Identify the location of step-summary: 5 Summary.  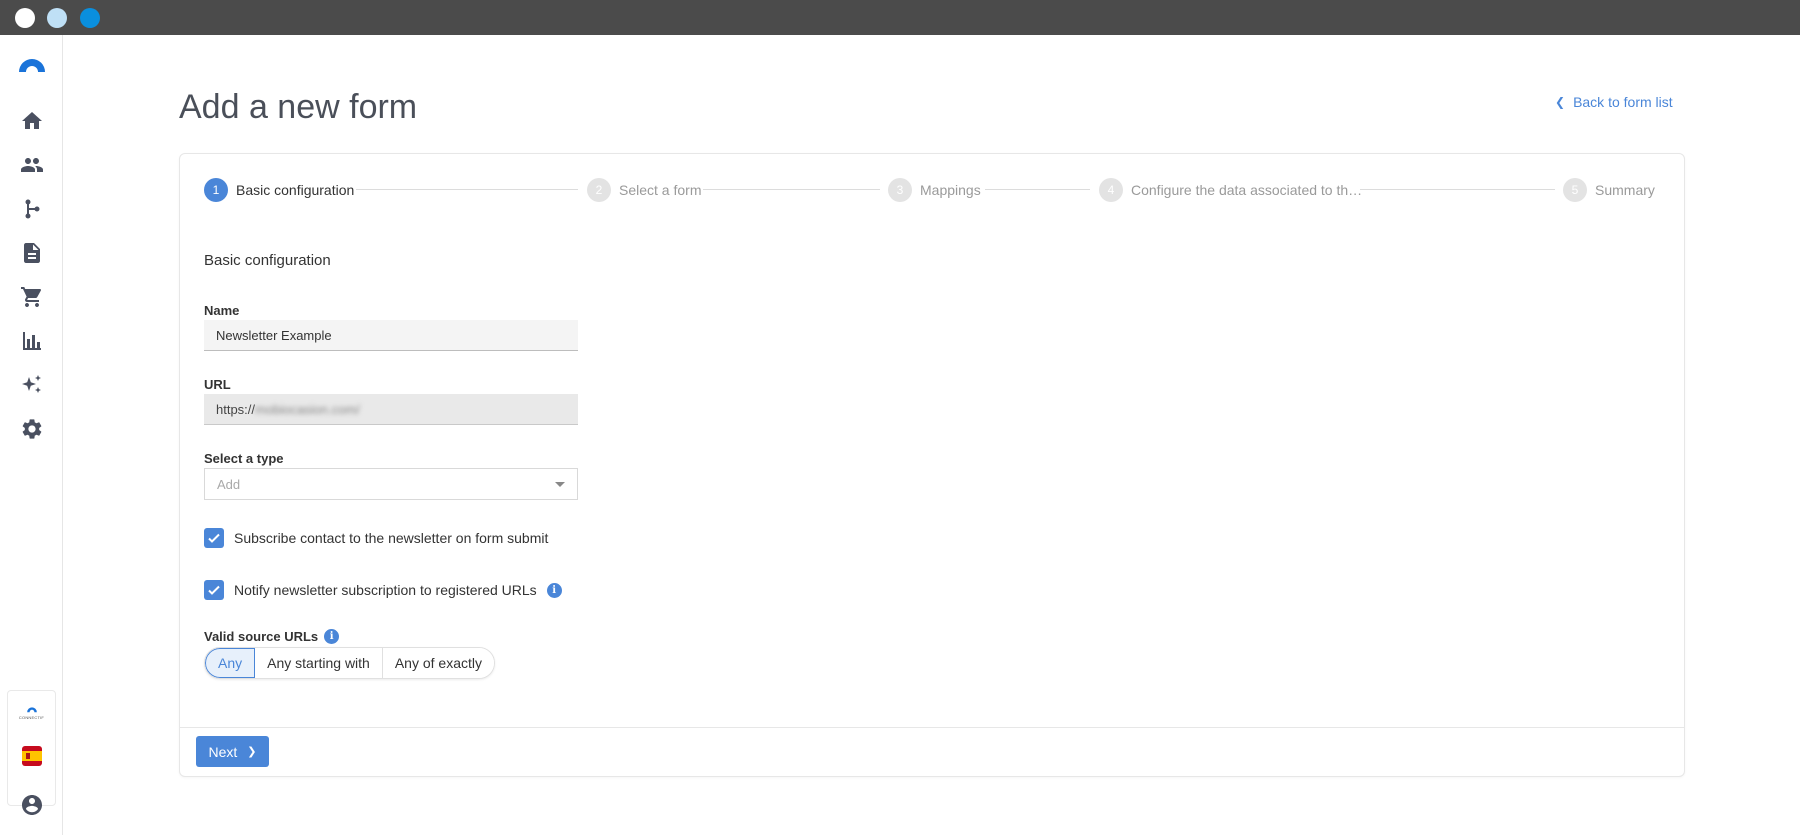
(1609, 190).